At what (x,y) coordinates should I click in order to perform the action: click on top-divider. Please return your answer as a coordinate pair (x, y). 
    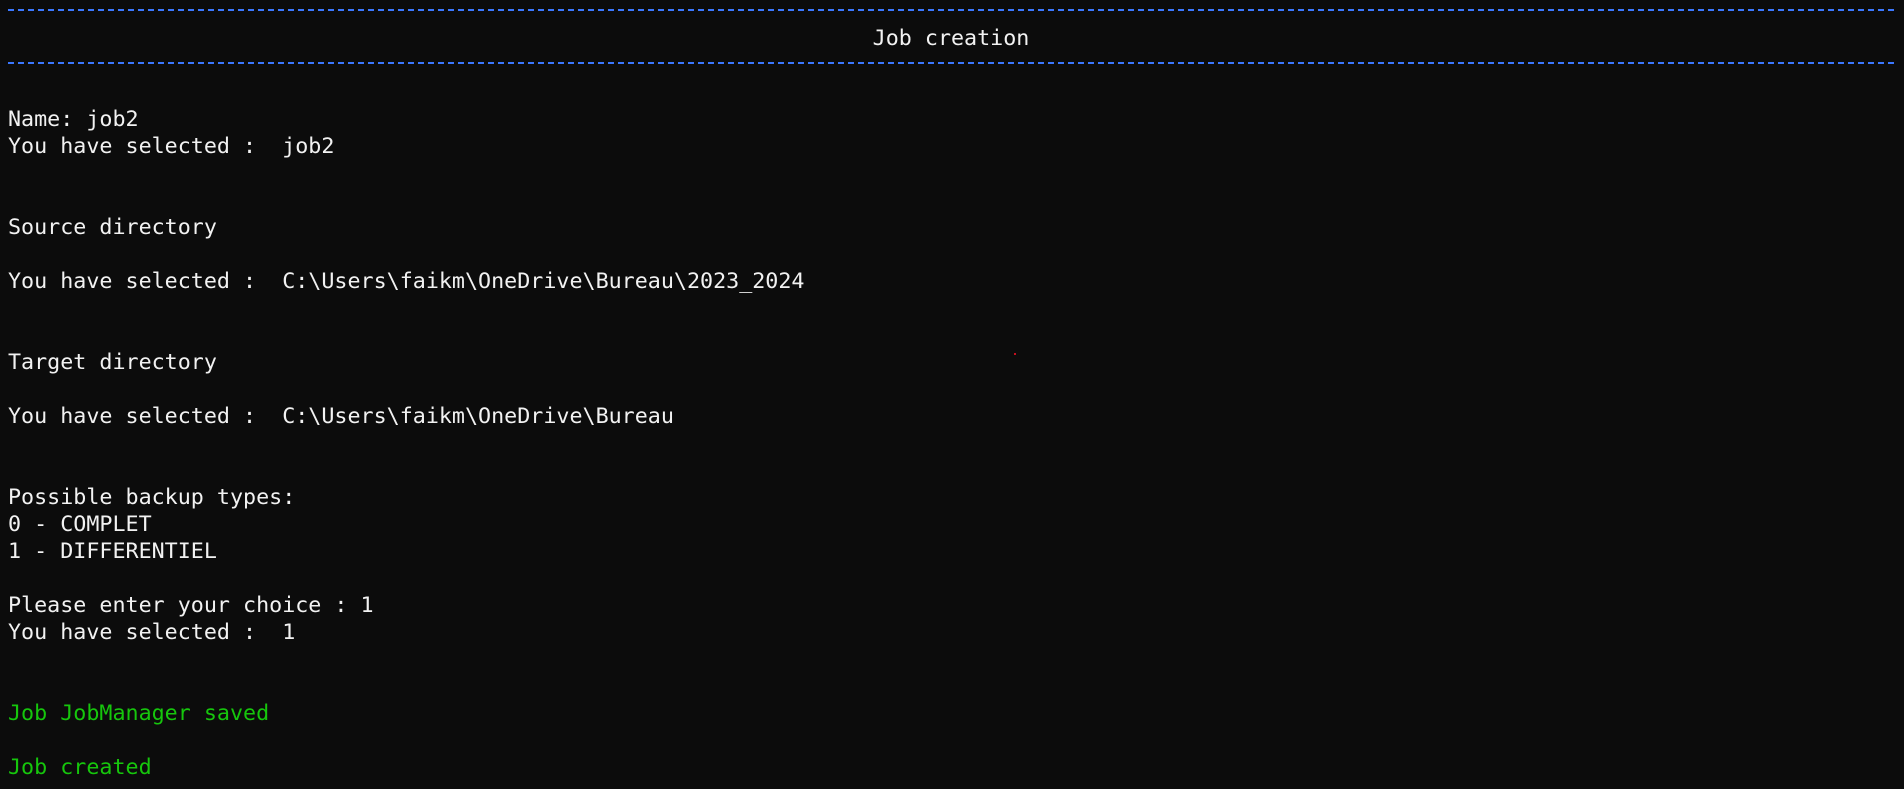
    Looking at the image, I should click on (951, 10).